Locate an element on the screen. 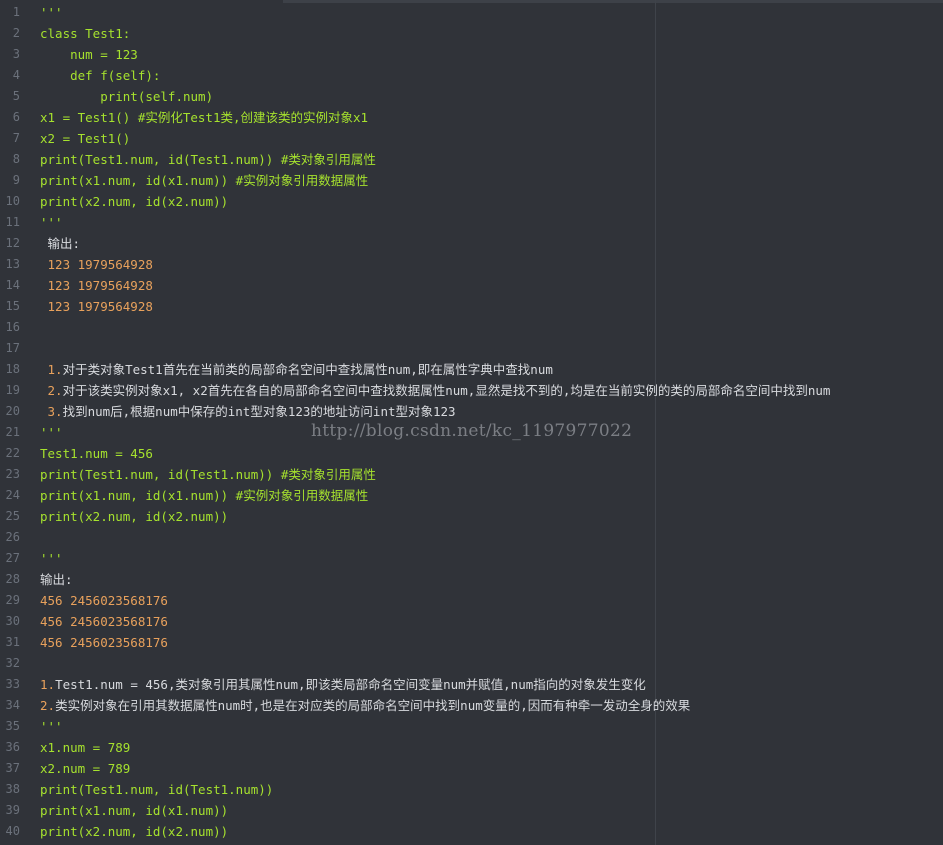 Image resolution: width=943 pixels, height=845 pixels. line-number: 40 is located at coordinates (12, 831).